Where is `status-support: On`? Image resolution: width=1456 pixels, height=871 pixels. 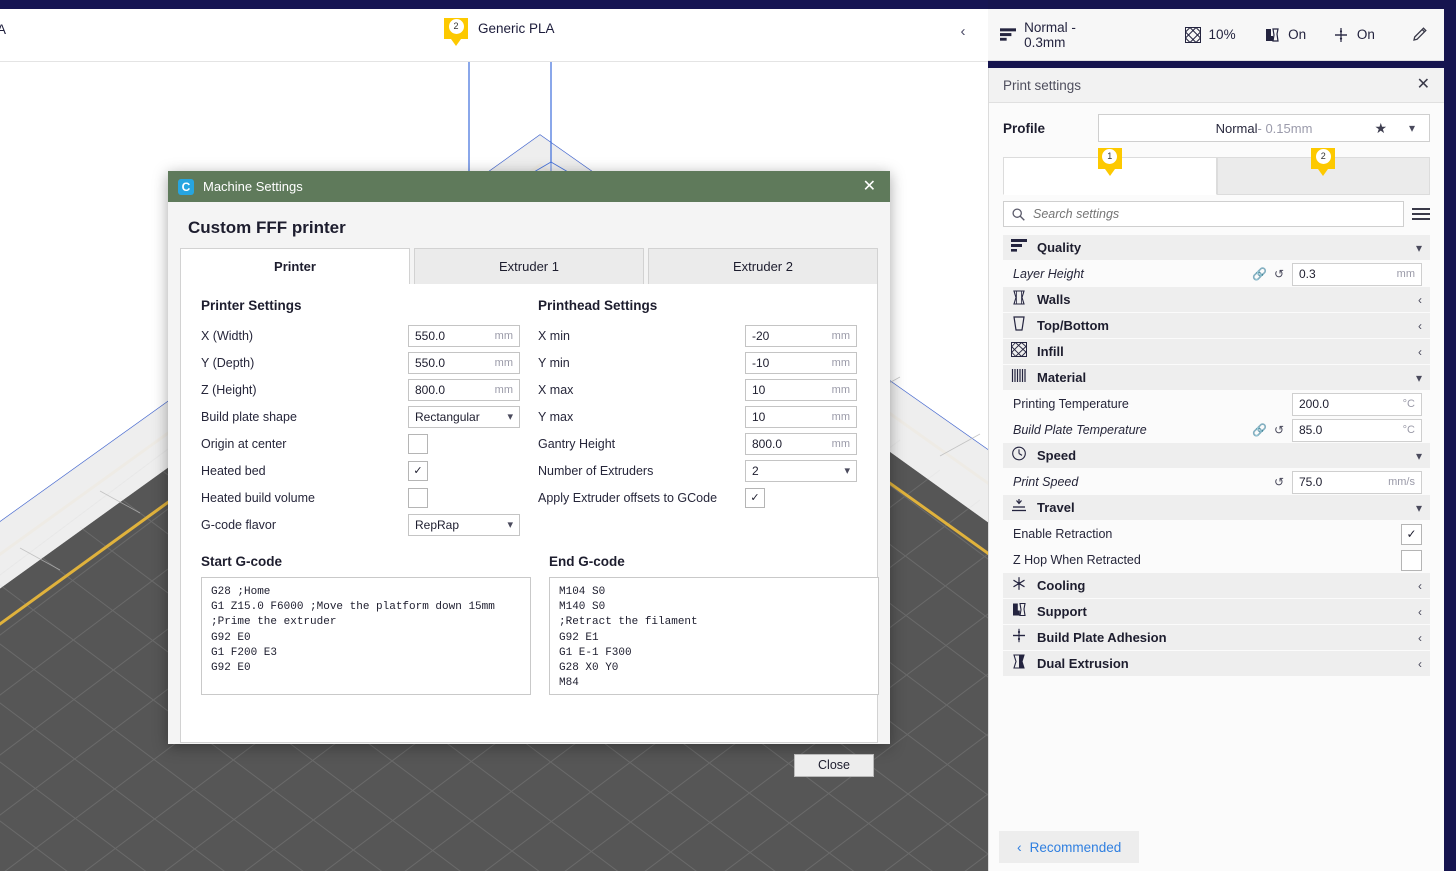 status-support: On is located at coordinates (1285, 35).